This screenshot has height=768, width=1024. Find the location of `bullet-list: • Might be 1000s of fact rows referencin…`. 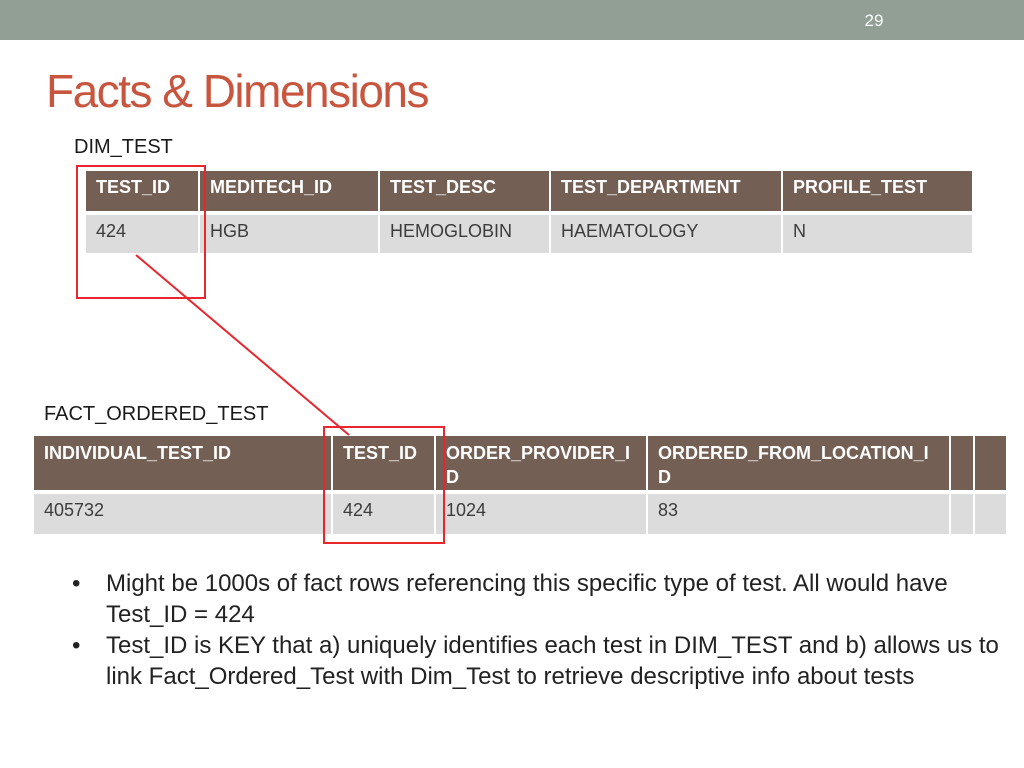

bullet-list: • Might be 1000s of fact rows referencin… is located at coordinates (536, 630).